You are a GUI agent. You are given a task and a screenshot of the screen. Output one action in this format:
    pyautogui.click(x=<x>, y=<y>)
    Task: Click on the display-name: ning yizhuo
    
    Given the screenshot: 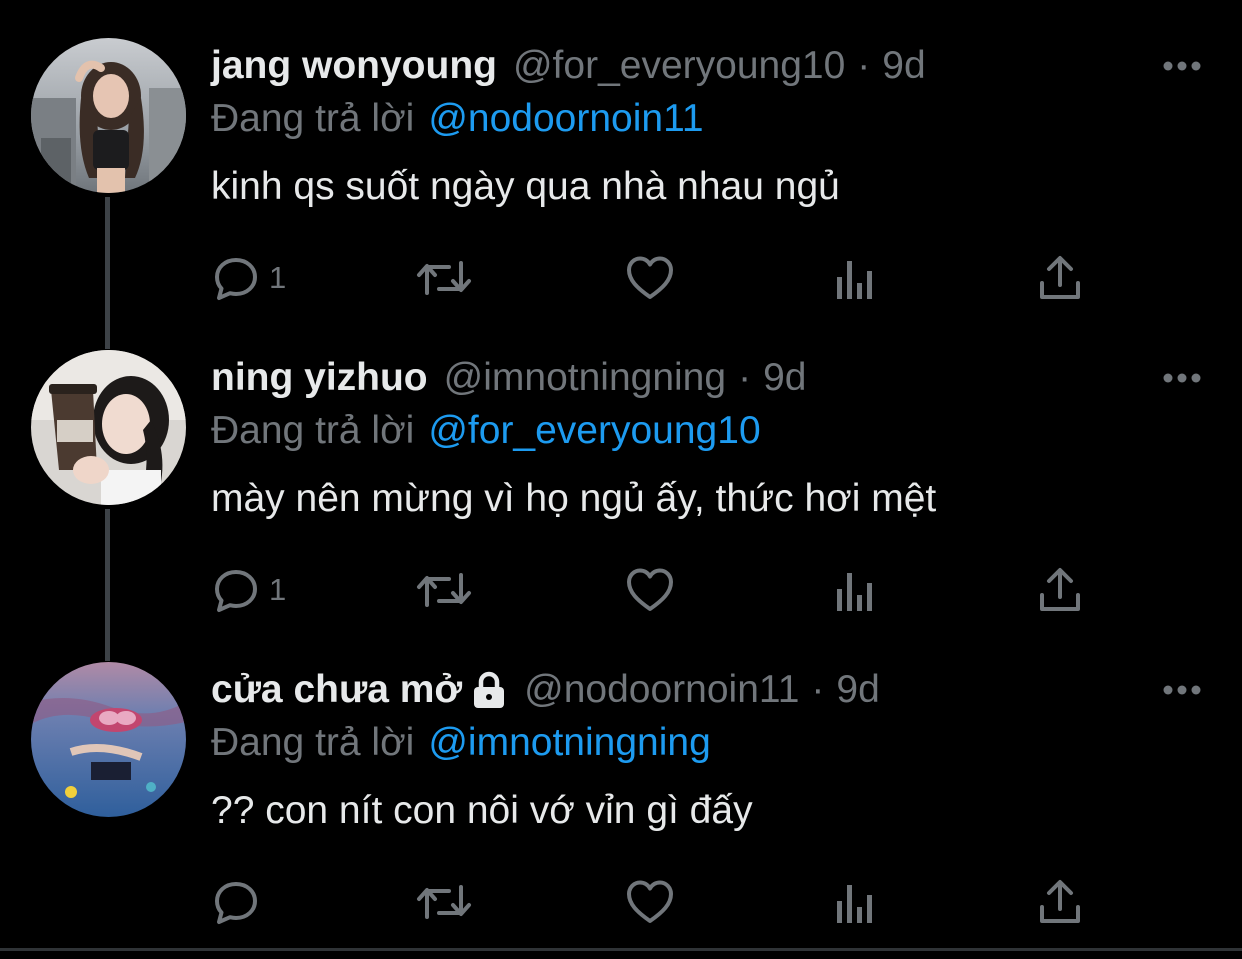 What is the action you would take?
    pyautogui.click(x=319, y=378)
    